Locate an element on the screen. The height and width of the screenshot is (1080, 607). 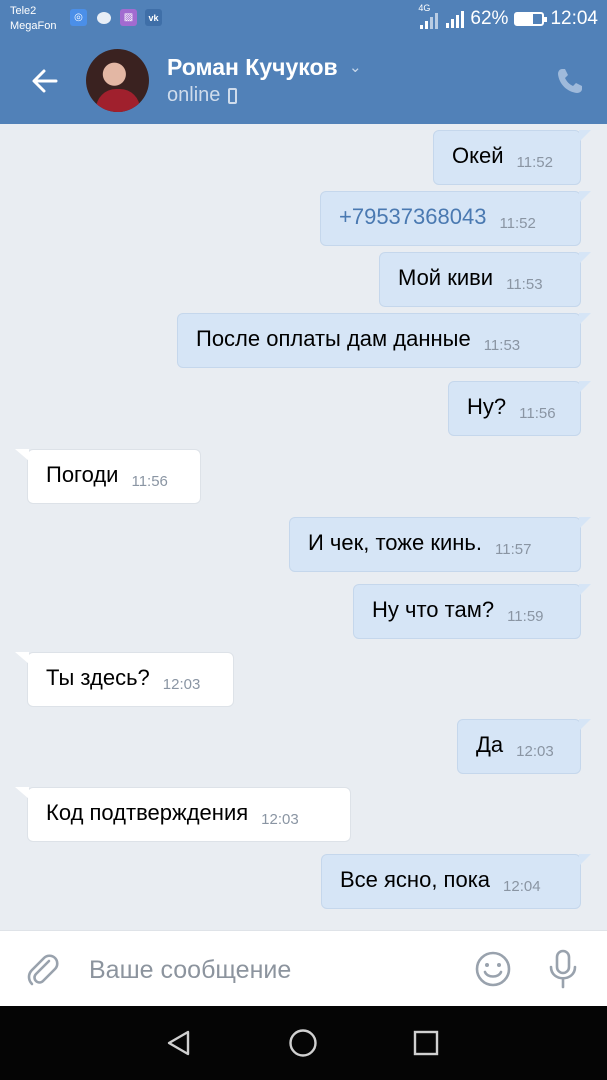
message-outgoing: Мой киви 11:53 is located at coordinates (485, 279).